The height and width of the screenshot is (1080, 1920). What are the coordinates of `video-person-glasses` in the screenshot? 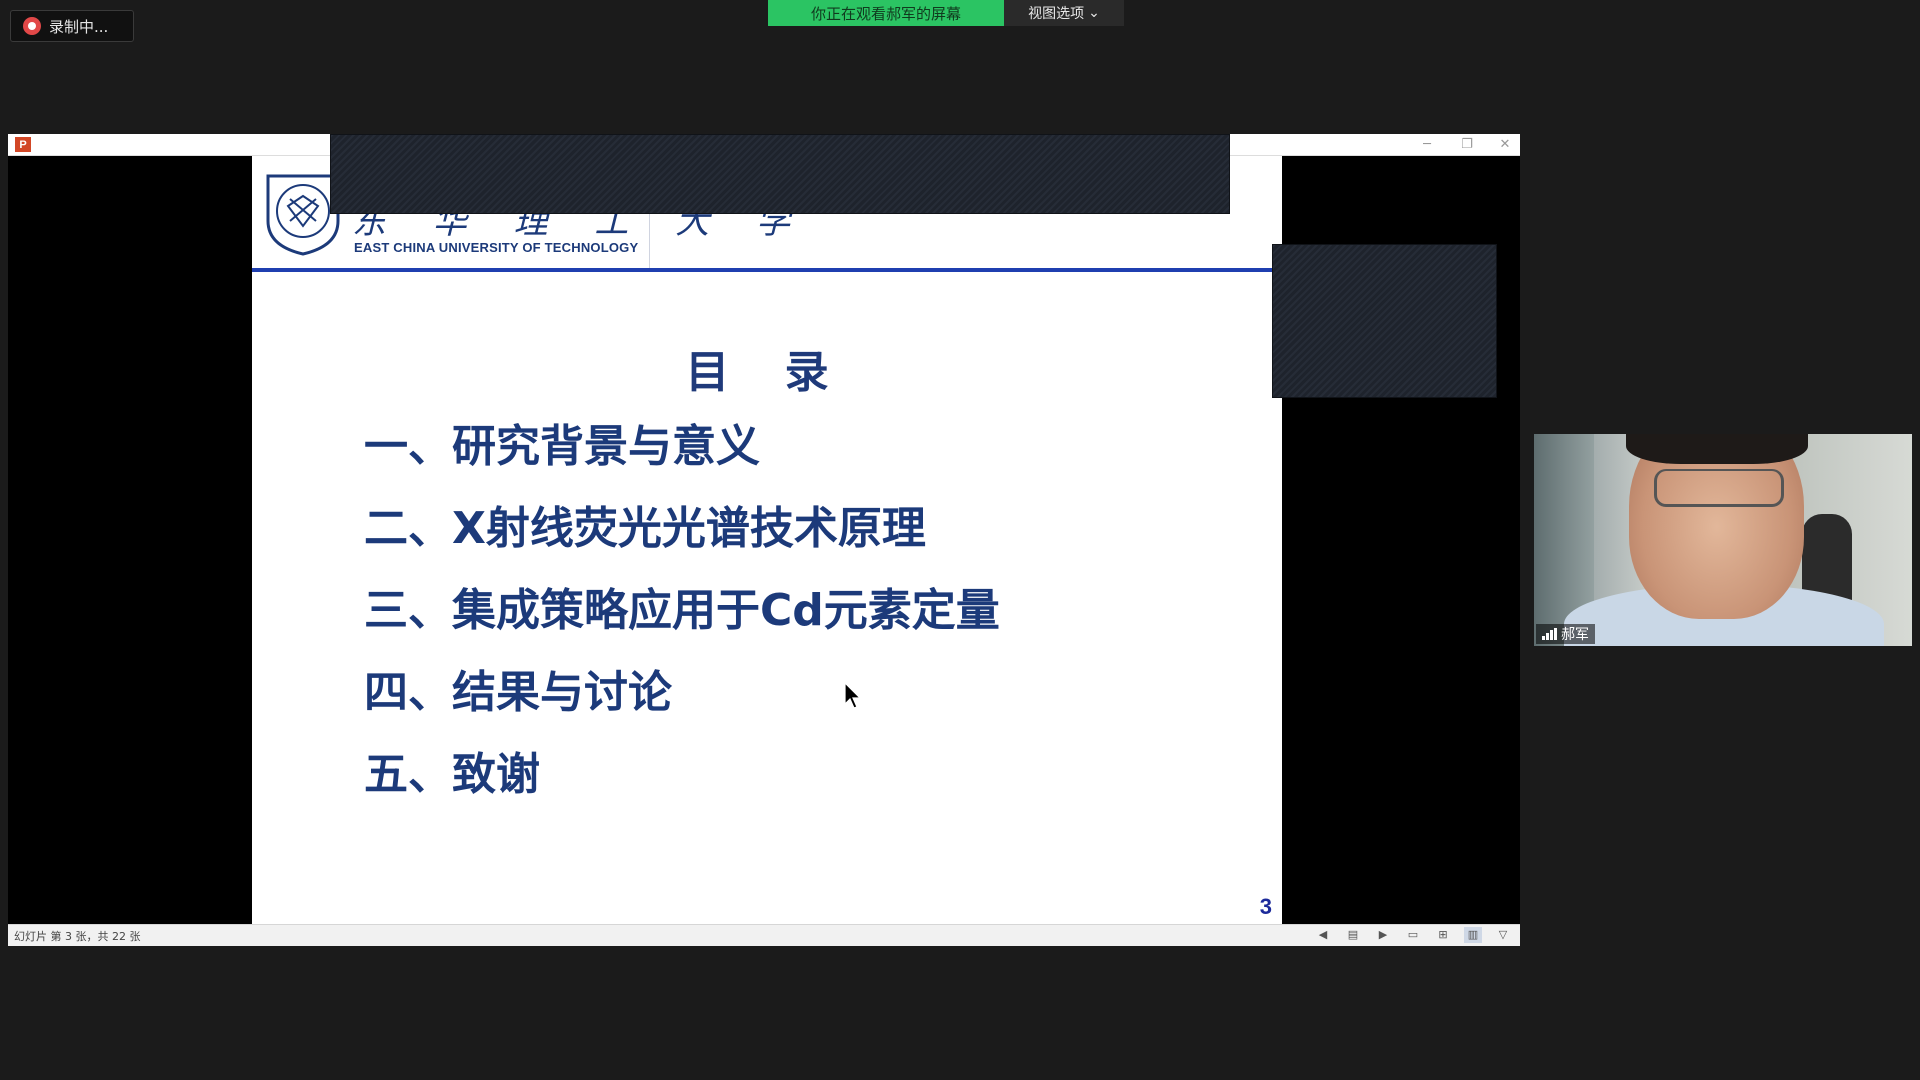 It's located at (1719, 488).